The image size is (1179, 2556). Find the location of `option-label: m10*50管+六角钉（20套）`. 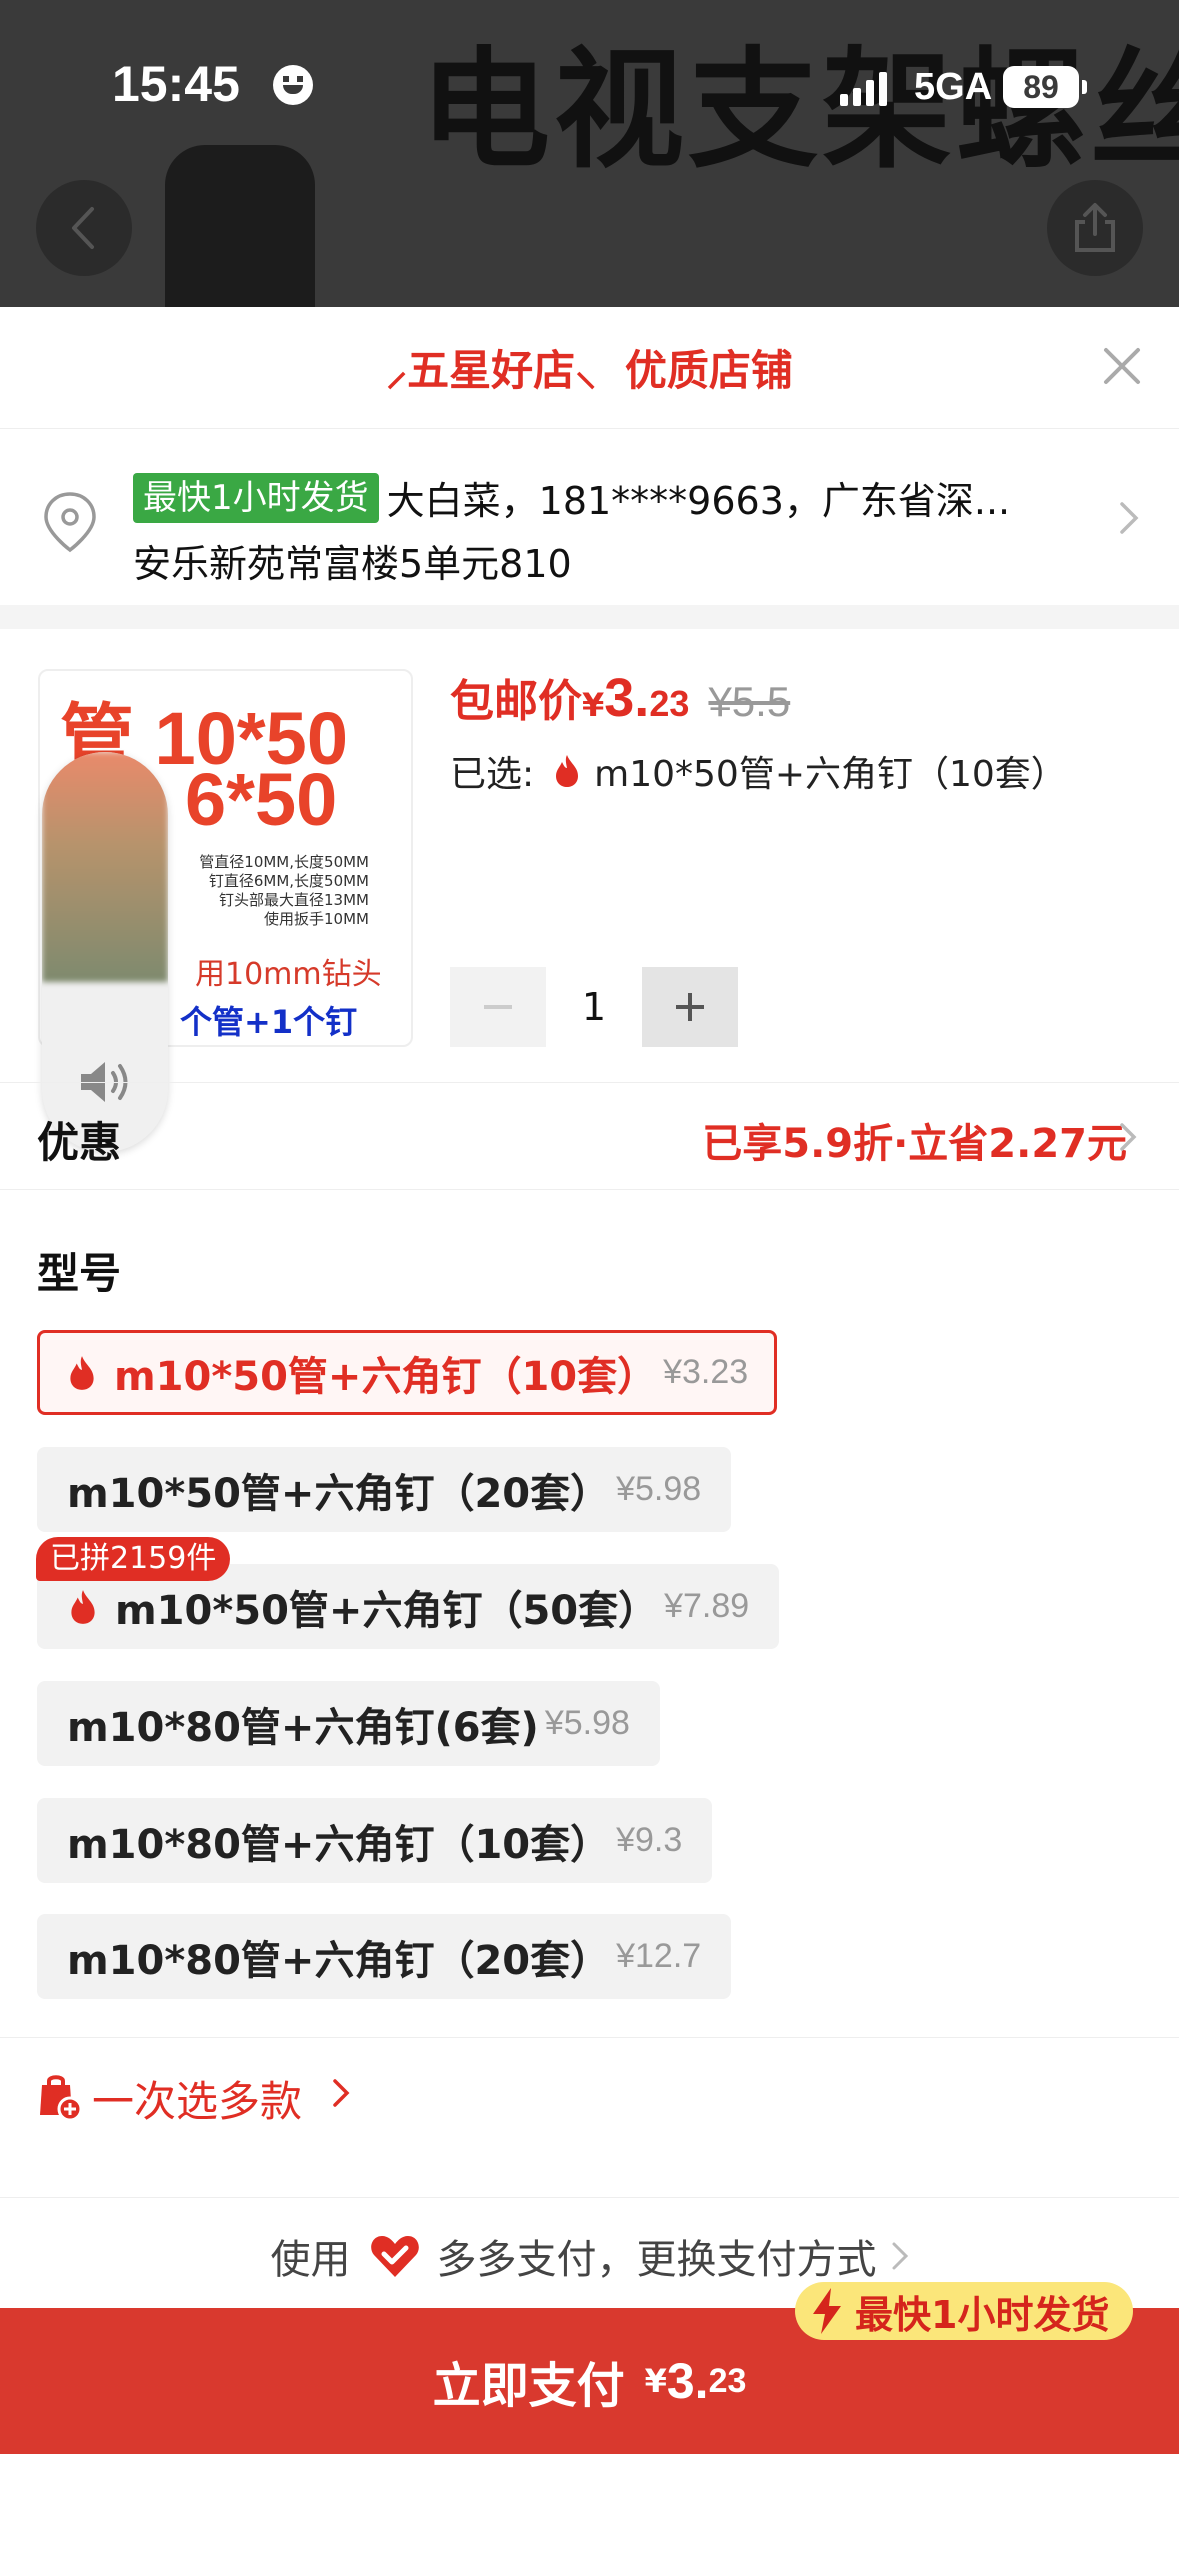

option-label: m10*50管+六角钉（20套） is located at coordinates (339, 1493).